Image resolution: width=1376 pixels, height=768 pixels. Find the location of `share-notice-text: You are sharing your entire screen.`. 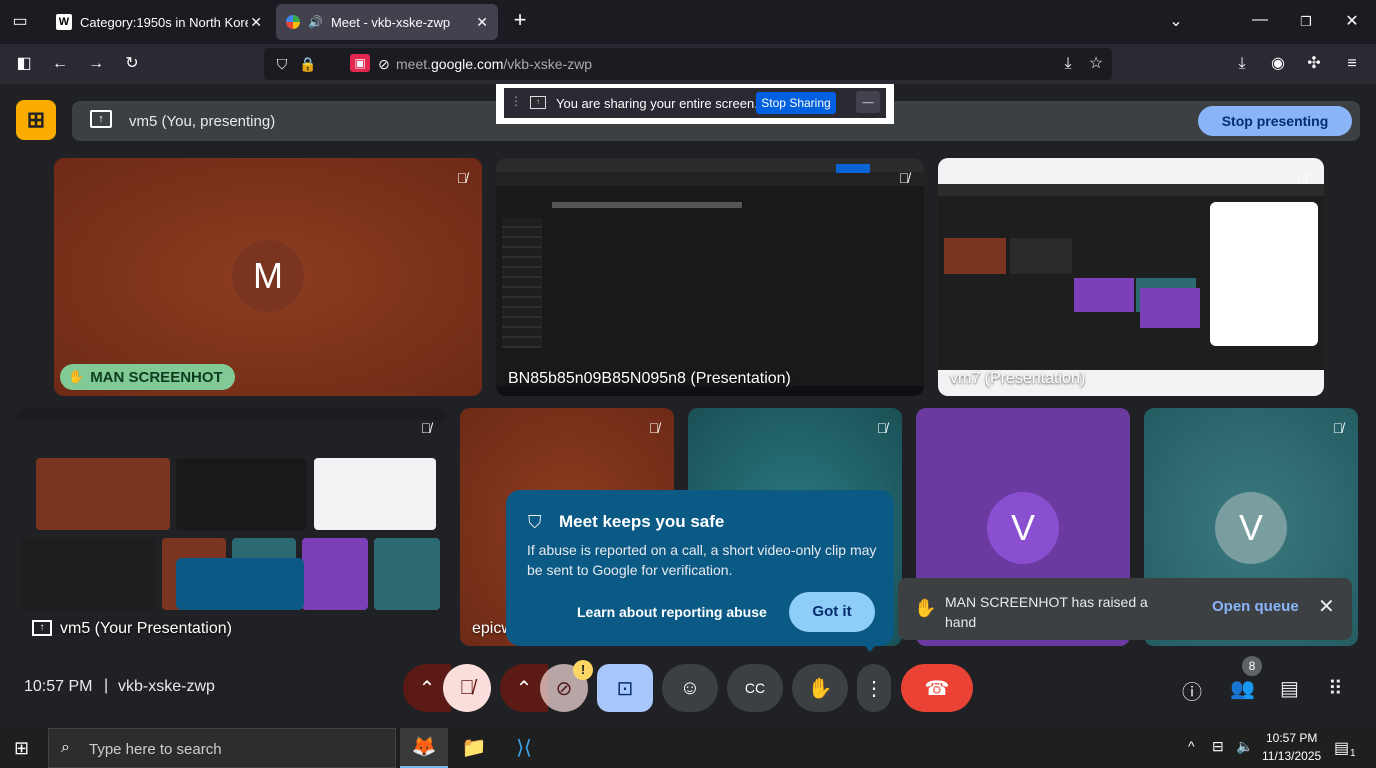

share-notice-text: You are sharing your entire screen. is located at coordinates (657, 103).